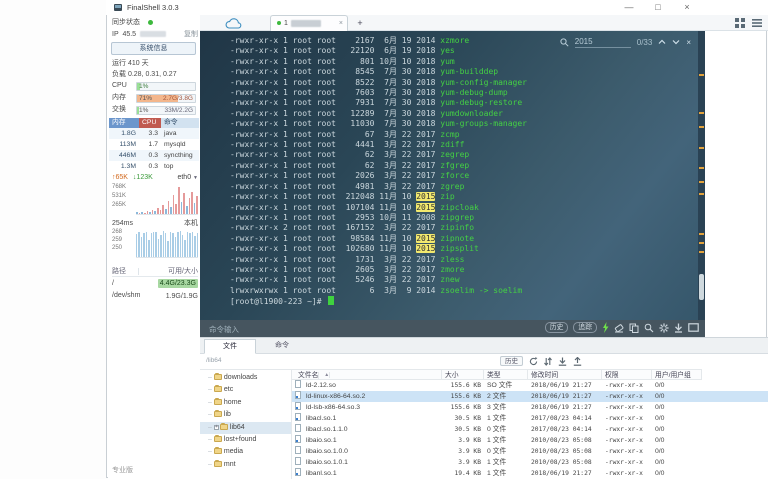  I want to click on clear-screen-icon, so click(619, 328).